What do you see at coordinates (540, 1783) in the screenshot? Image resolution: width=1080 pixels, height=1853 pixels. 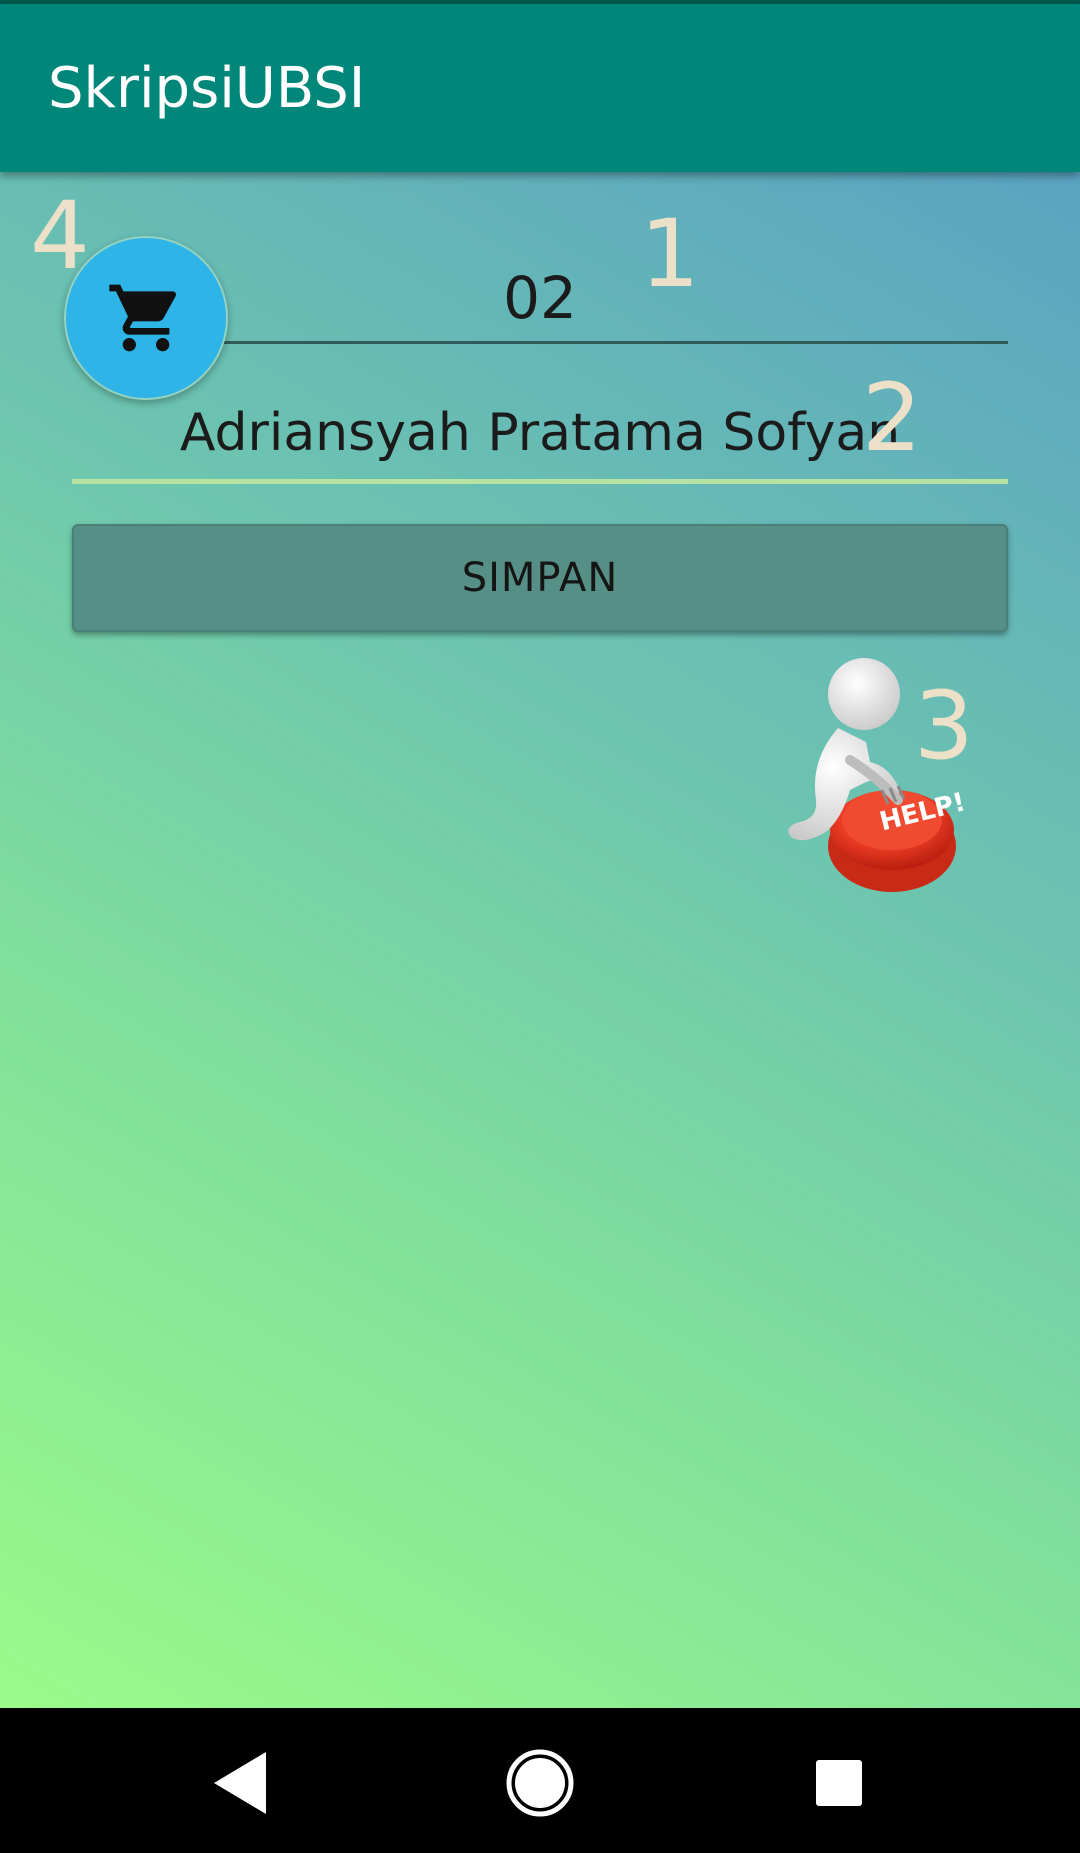 I see `home-icon` at bounding box center [540, 1783].